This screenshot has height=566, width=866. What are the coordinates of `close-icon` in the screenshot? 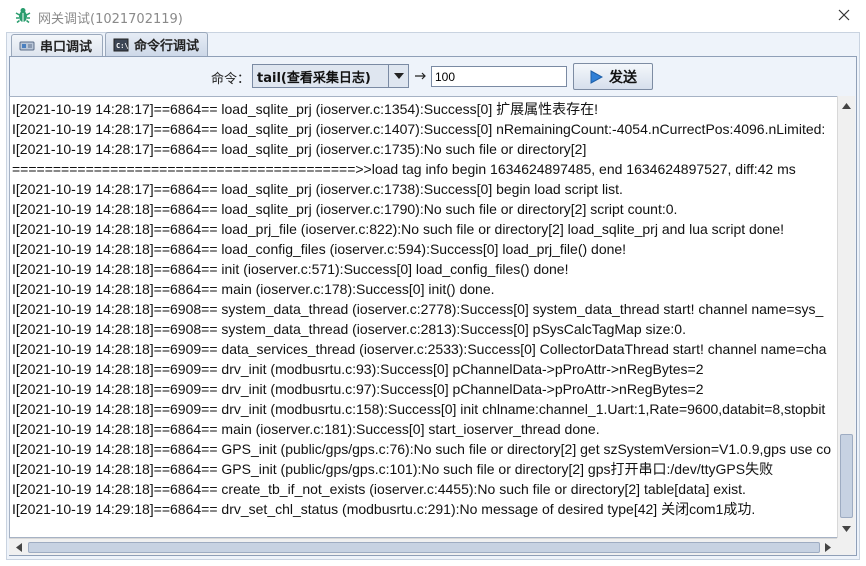 It's located at (844, 15).